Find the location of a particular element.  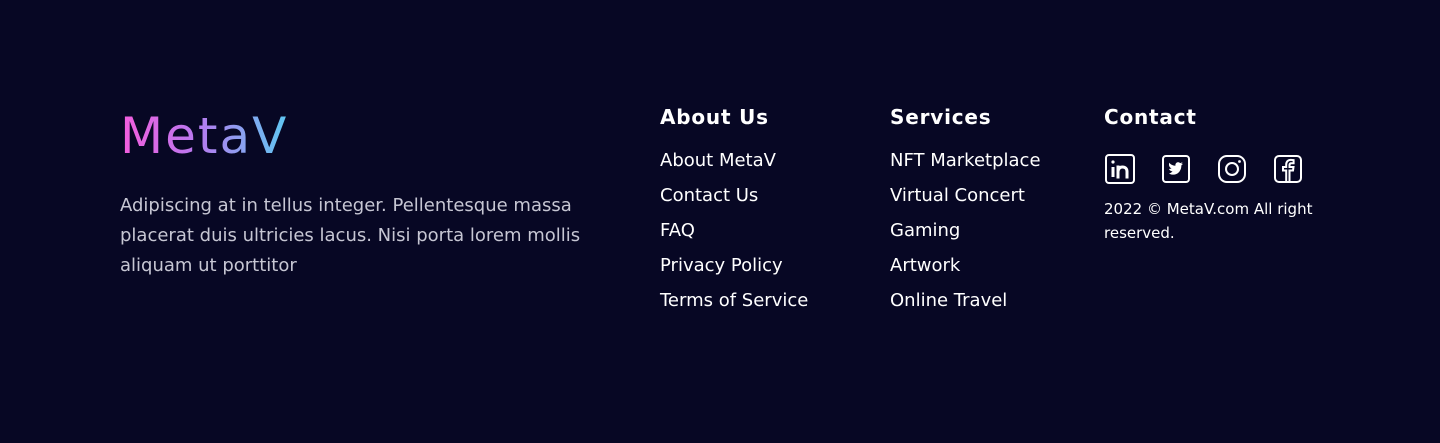

link-online-travel: Online Travel is located at coordinates (948, 300).